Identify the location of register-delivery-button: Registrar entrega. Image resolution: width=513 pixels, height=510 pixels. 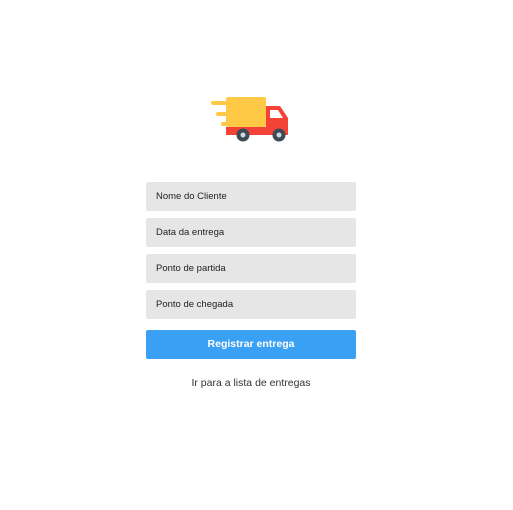
(251, 344).